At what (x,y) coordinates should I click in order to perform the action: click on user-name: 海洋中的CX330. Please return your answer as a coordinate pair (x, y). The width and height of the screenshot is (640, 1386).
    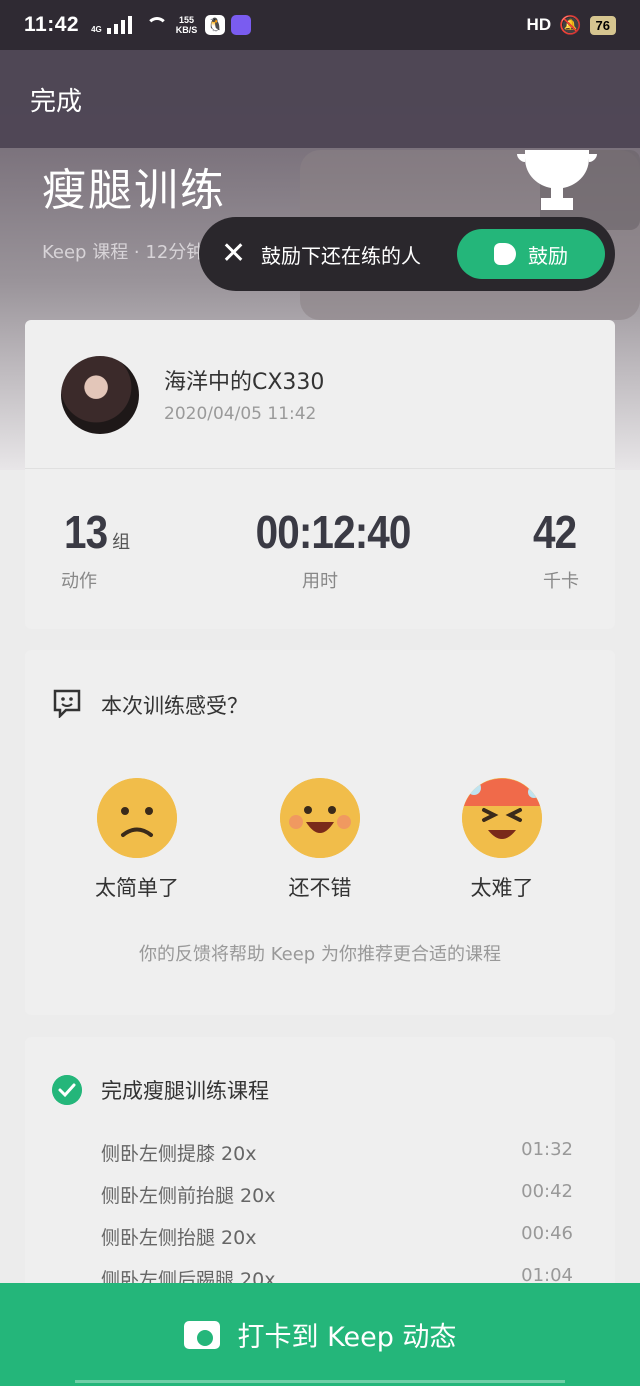
    Looking at the image, I should click on (244, 382).